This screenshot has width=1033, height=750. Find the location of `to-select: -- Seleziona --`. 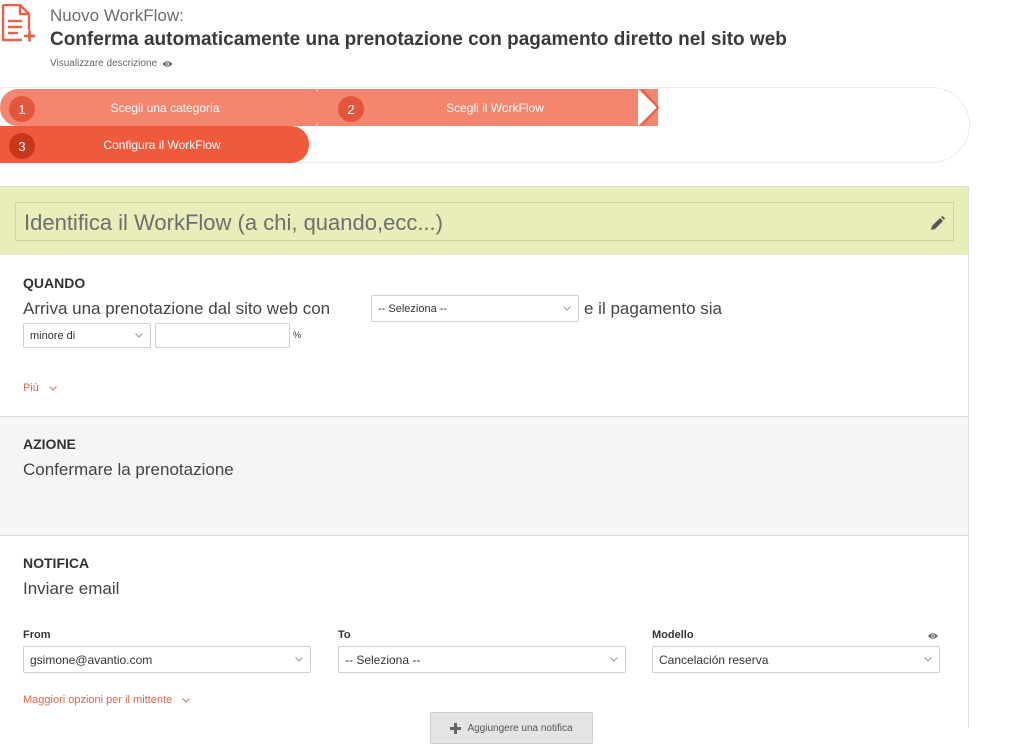

to-select: -- Seleziona -- is located at coordinates (482, 659).